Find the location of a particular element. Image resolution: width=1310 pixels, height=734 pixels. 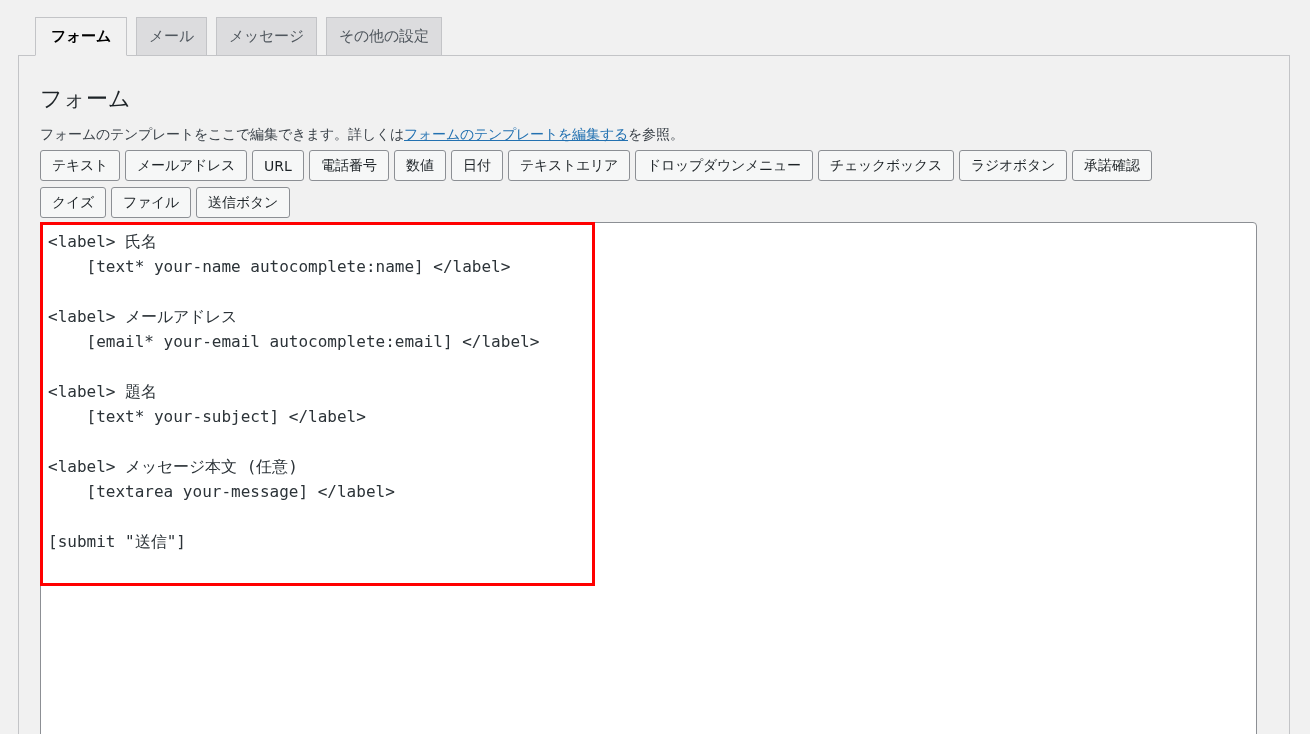

tag-button: ファイル is located at coordinates (151, 202).